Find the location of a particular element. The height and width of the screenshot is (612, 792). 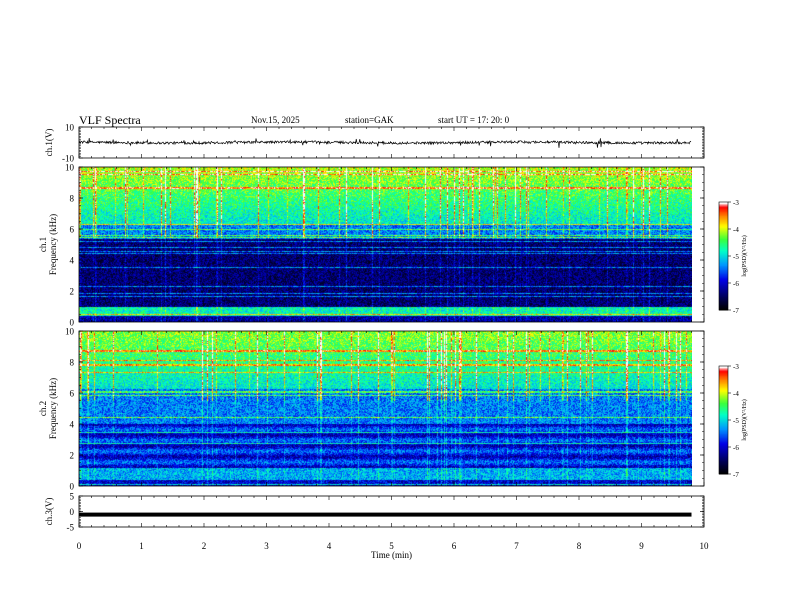

x-tick-label: 3 is located at coordinates (266, 546).